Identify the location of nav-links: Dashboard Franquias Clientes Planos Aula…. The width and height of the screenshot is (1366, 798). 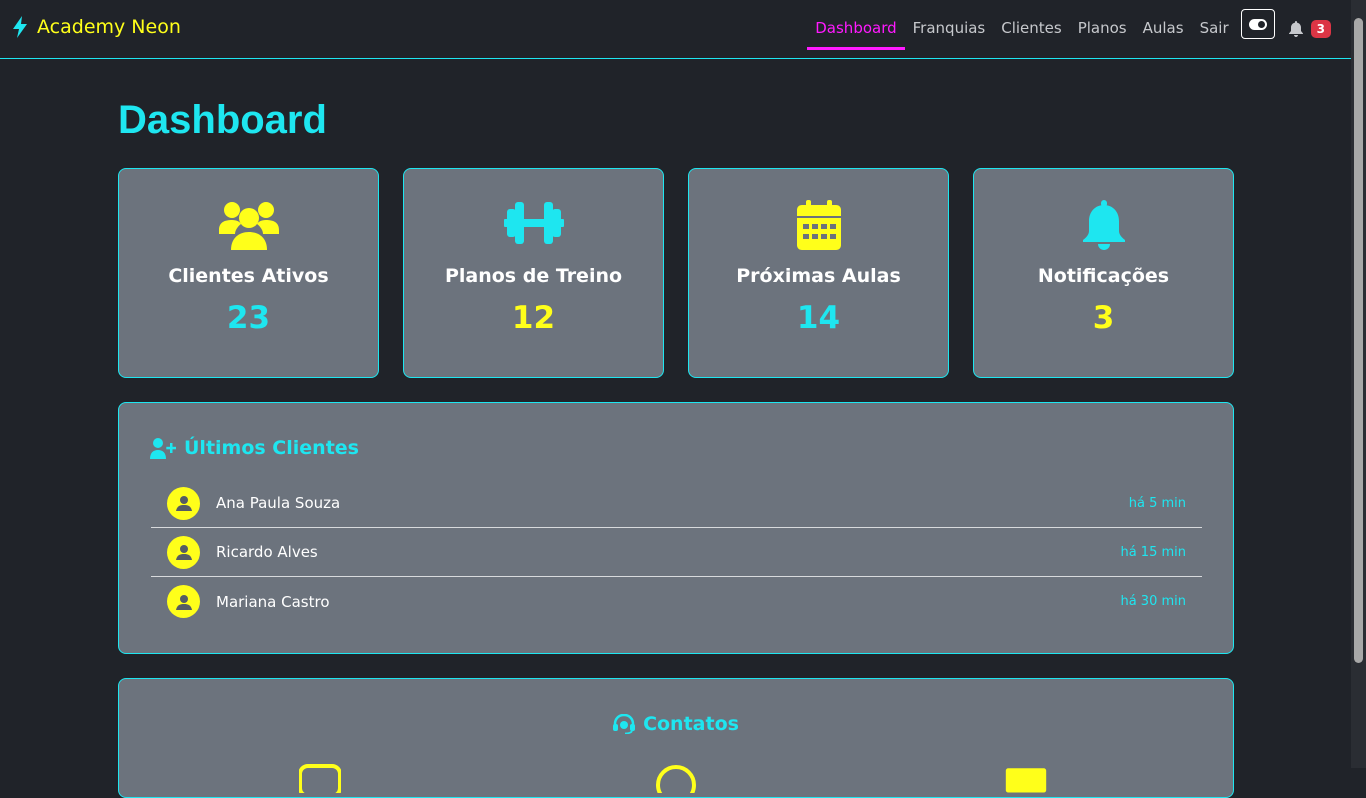
(1079, 29).